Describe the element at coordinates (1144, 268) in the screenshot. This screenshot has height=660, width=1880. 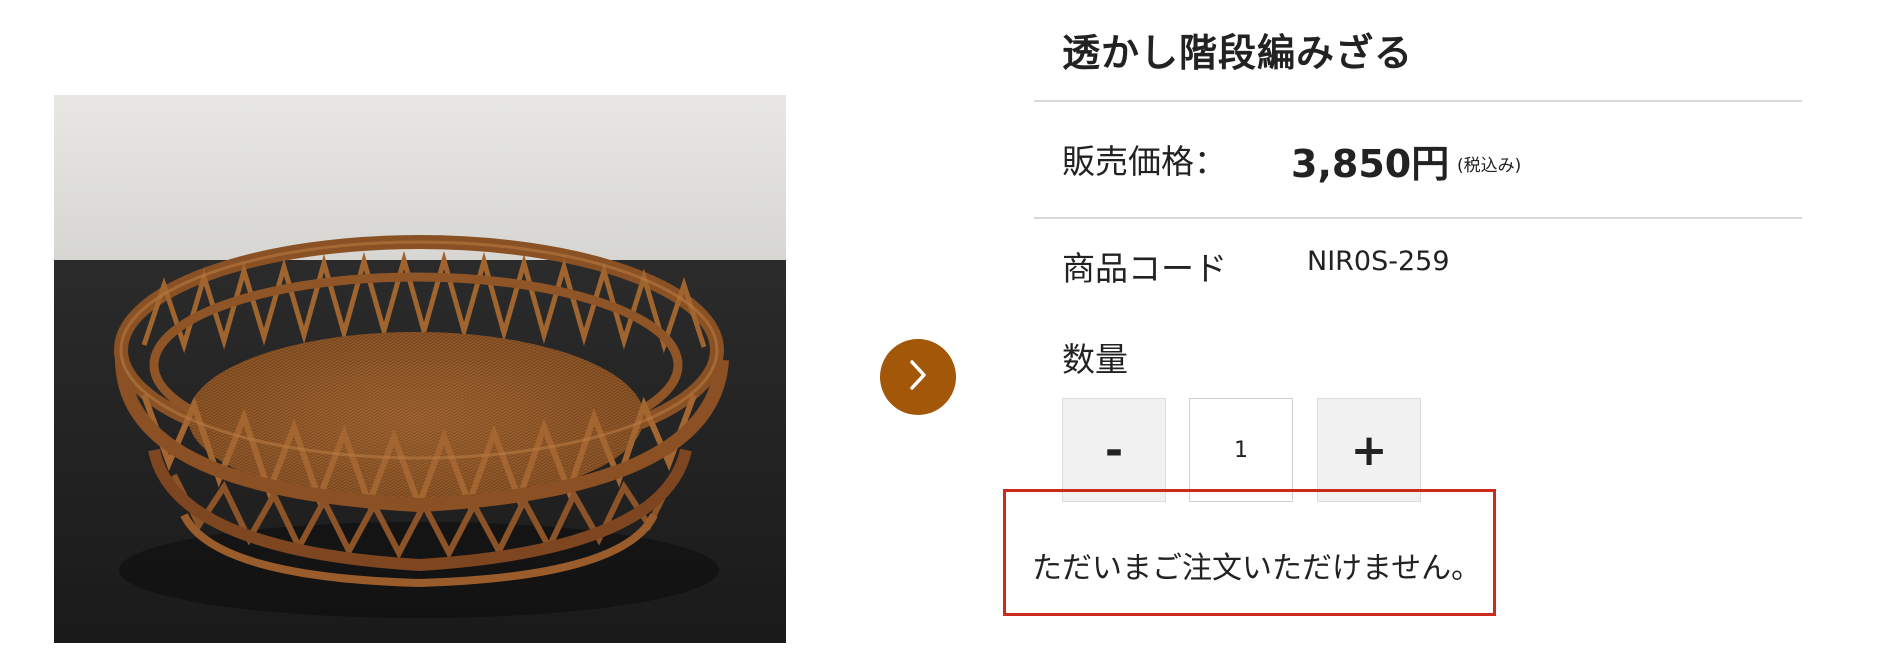
I see `product-code-label: 商品コード` at that location.